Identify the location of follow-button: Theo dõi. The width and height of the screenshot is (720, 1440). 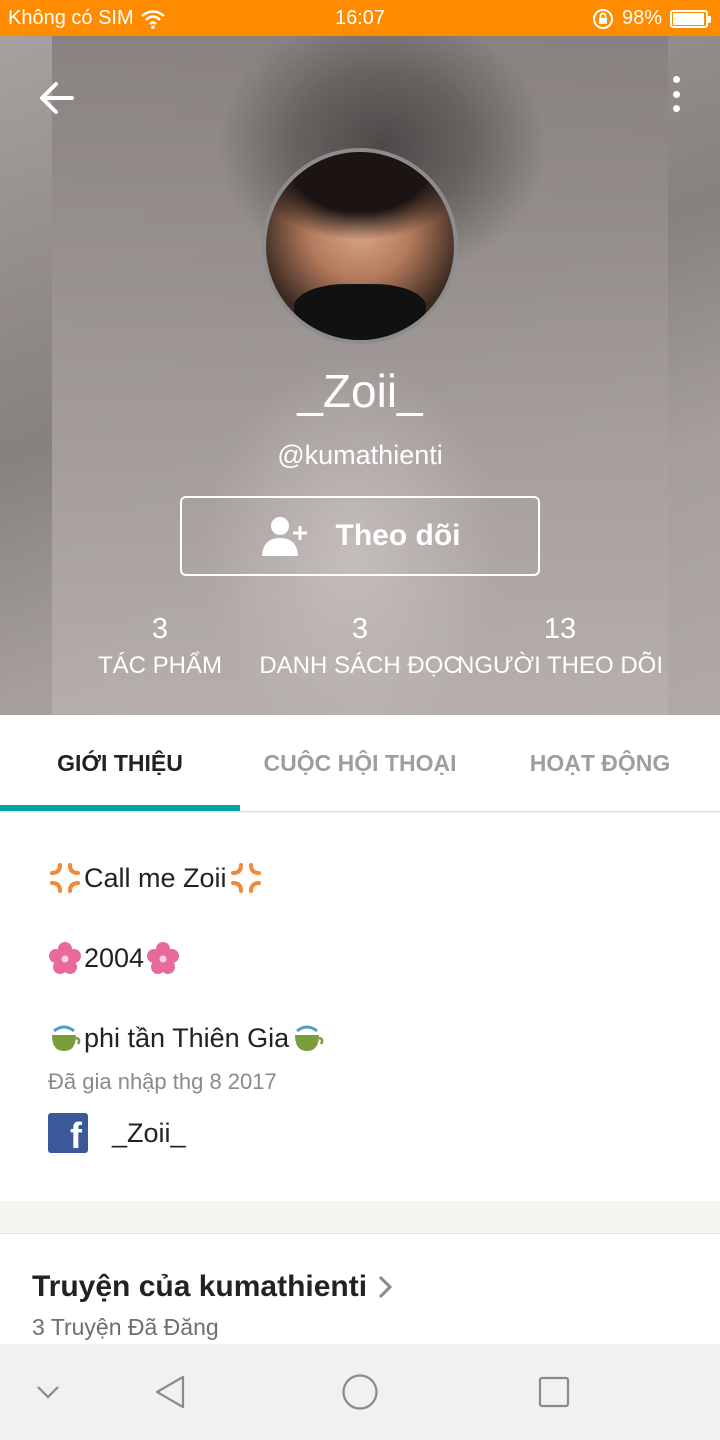
(360, 536).